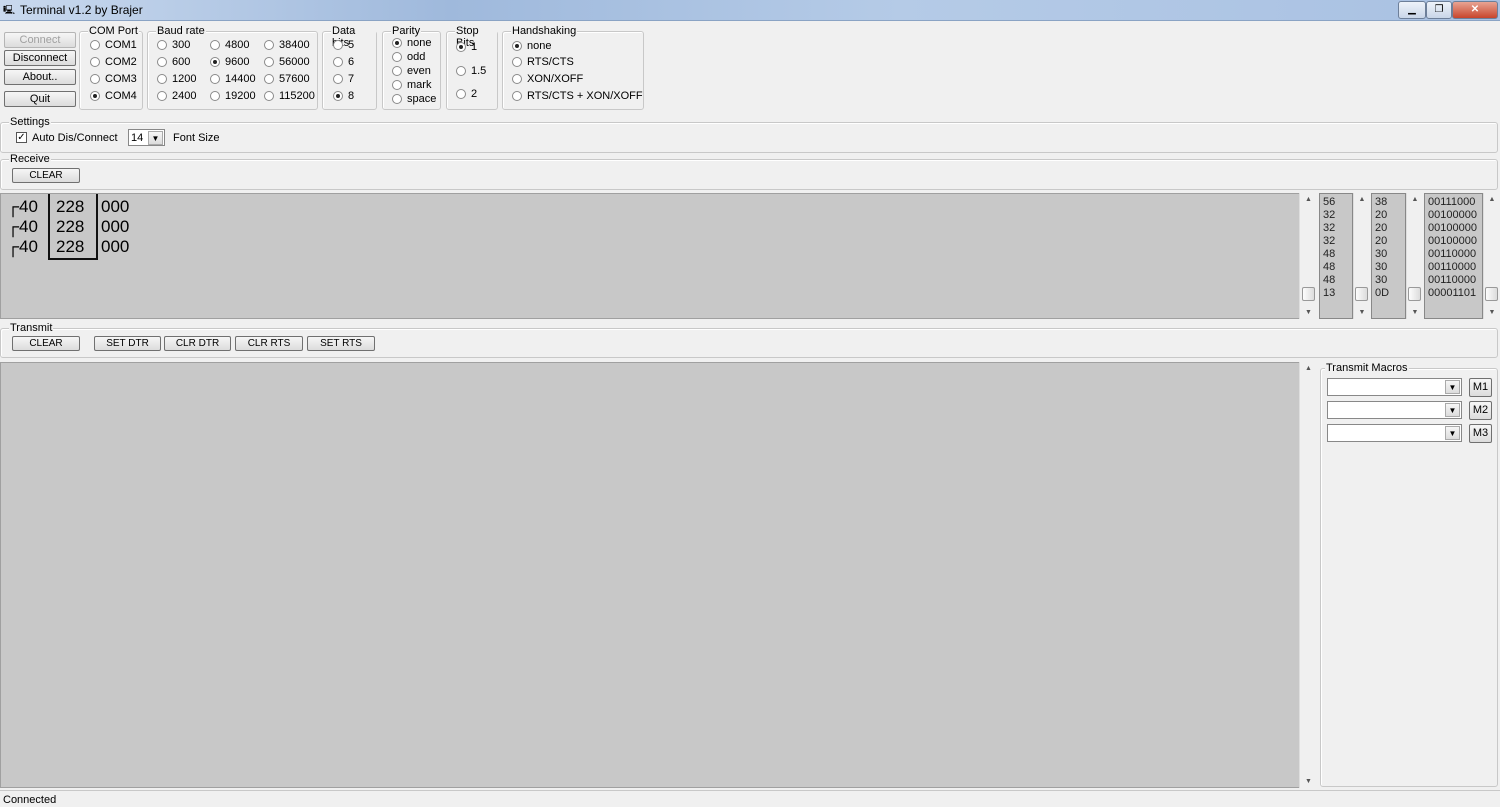 The height and width of the screenshot is (807, 1500). I want to click on receive-hex-scrollbar: ▲ ▼, so click(1414, 256).